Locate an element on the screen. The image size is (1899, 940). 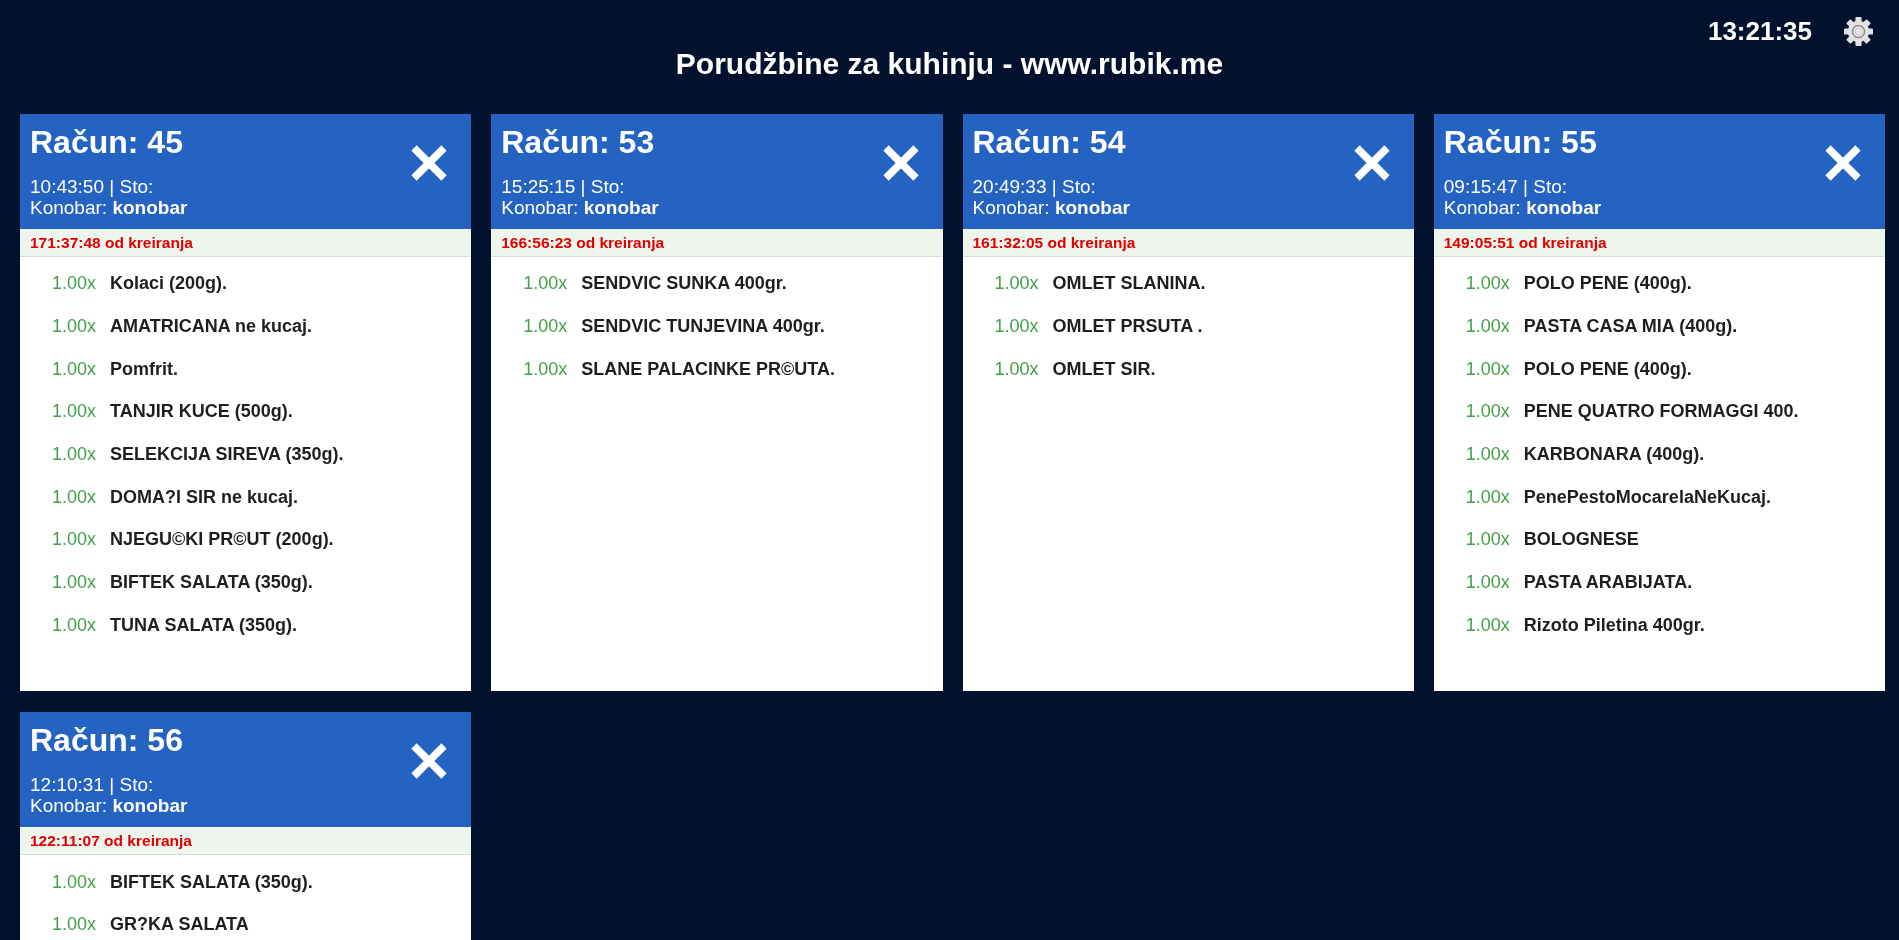
item-name: AMATRICANA ne kucaj. is located at coordinates (211, 326).